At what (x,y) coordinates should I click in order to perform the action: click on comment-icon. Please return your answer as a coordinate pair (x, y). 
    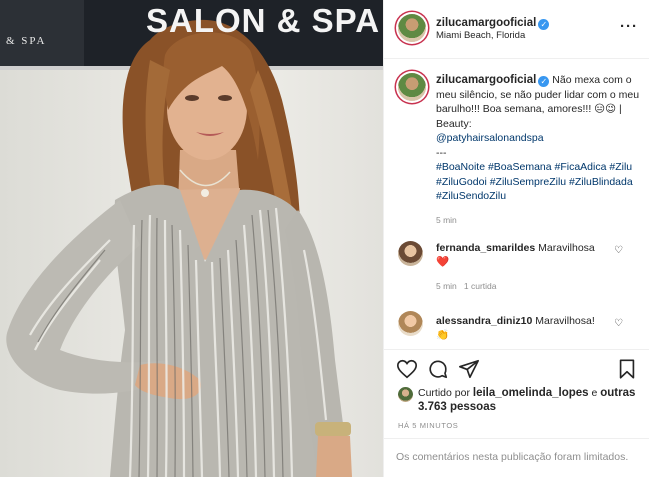
    Looking at the image, I should click on (438, 369).